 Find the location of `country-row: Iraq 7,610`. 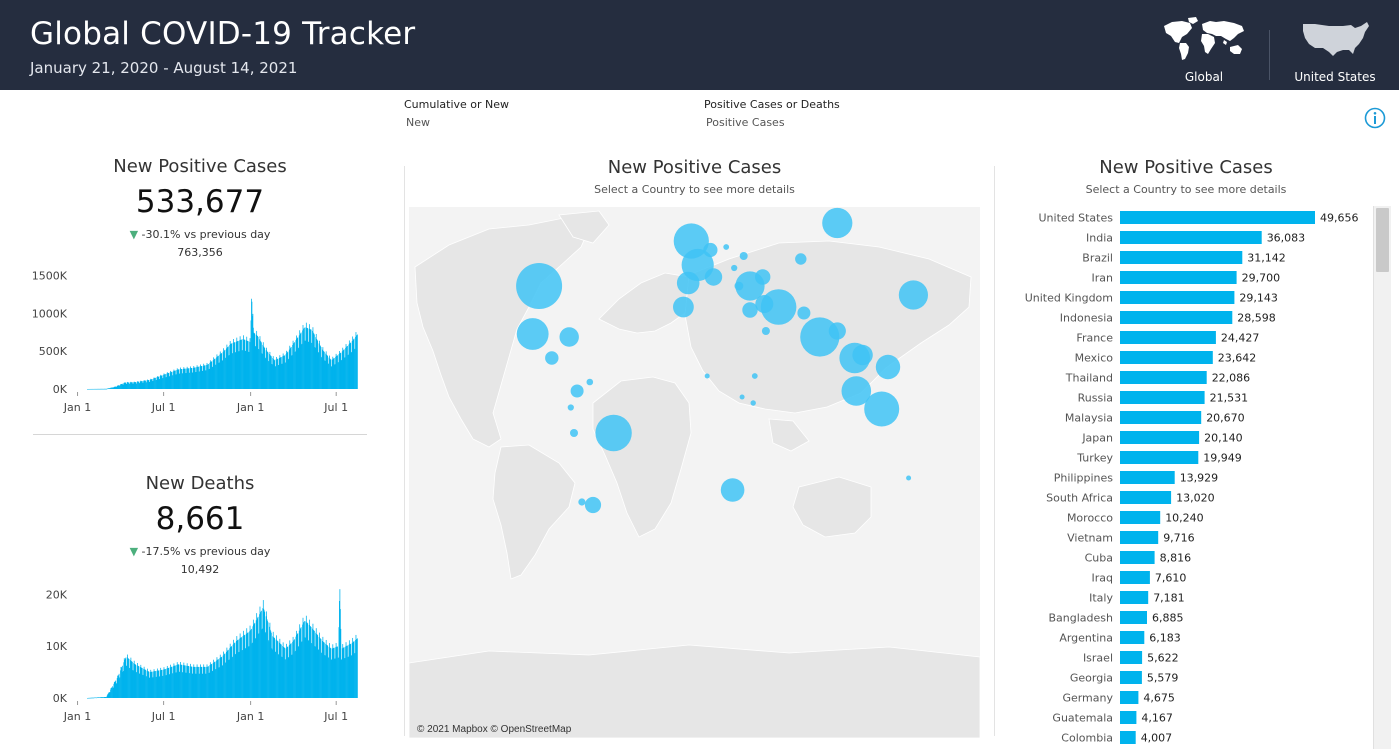

country-row: Iraq 7,610 is located at coordinates (1139, 578).